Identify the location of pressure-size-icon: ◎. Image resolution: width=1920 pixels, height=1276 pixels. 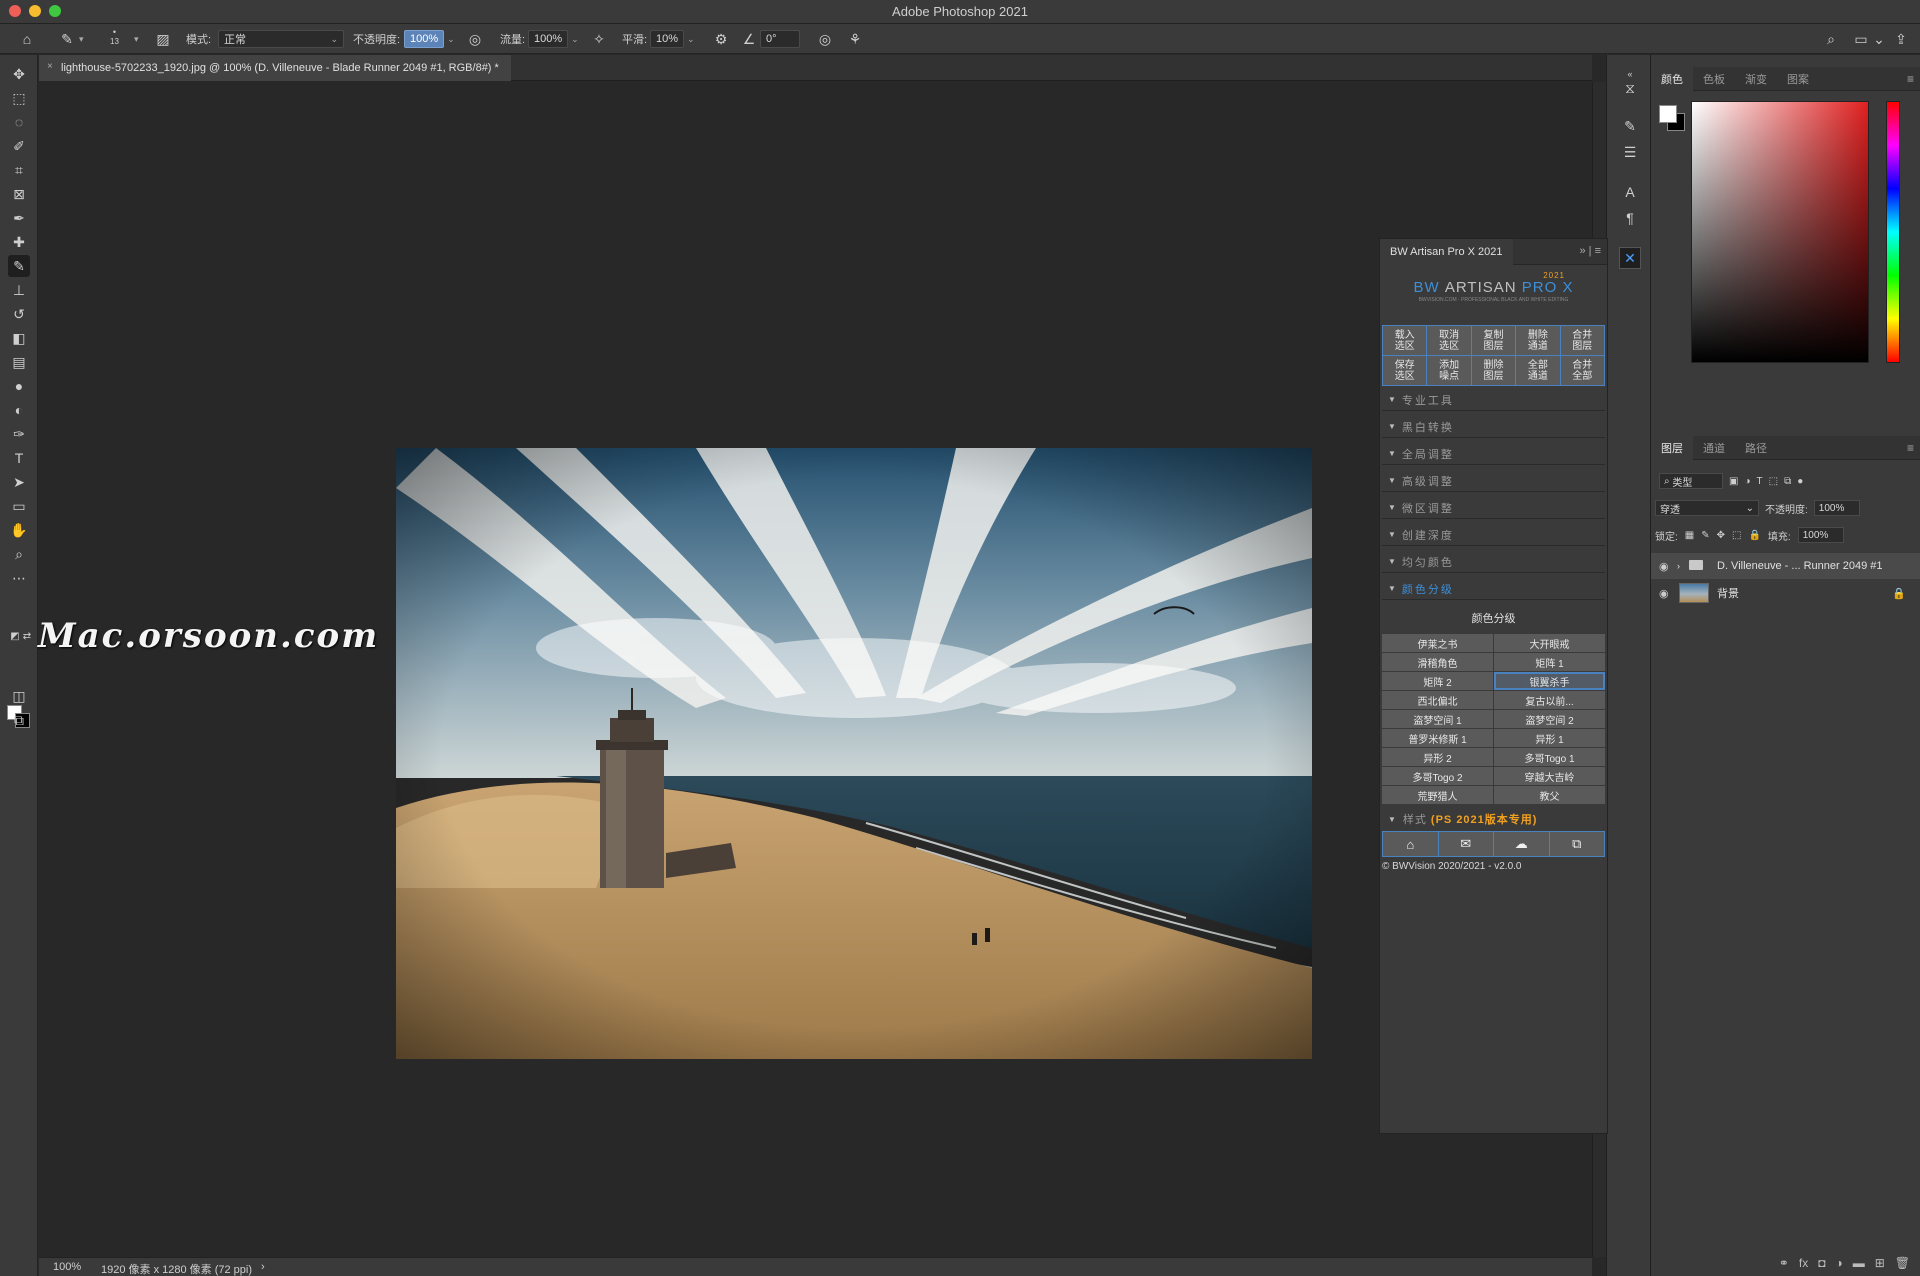
(825, 39).